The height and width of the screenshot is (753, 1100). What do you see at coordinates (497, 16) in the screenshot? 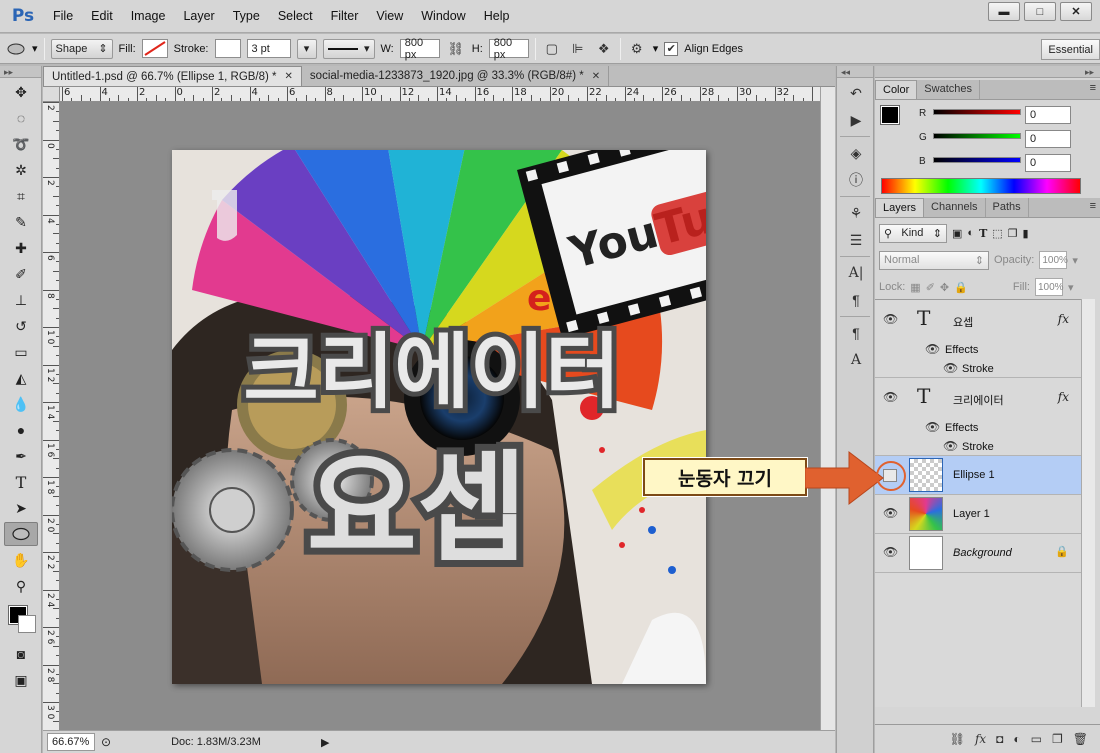
I see `menu-help: Help` at bounding box center [497, 16].